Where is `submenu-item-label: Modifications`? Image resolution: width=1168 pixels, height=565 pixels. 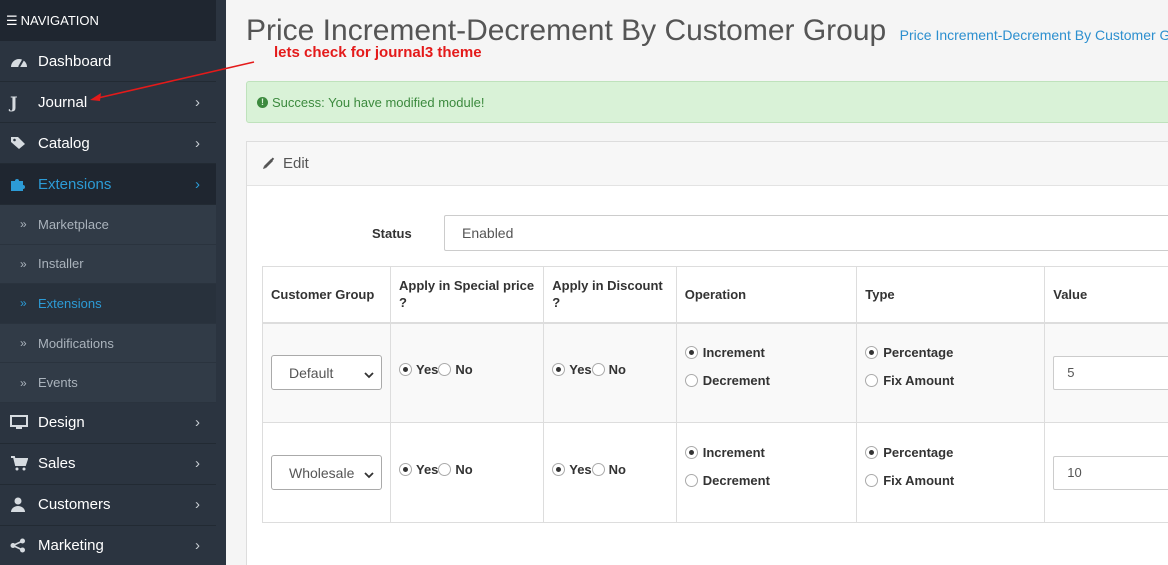
submenu-item-label: Modifications is located at coordinates (76, 343).